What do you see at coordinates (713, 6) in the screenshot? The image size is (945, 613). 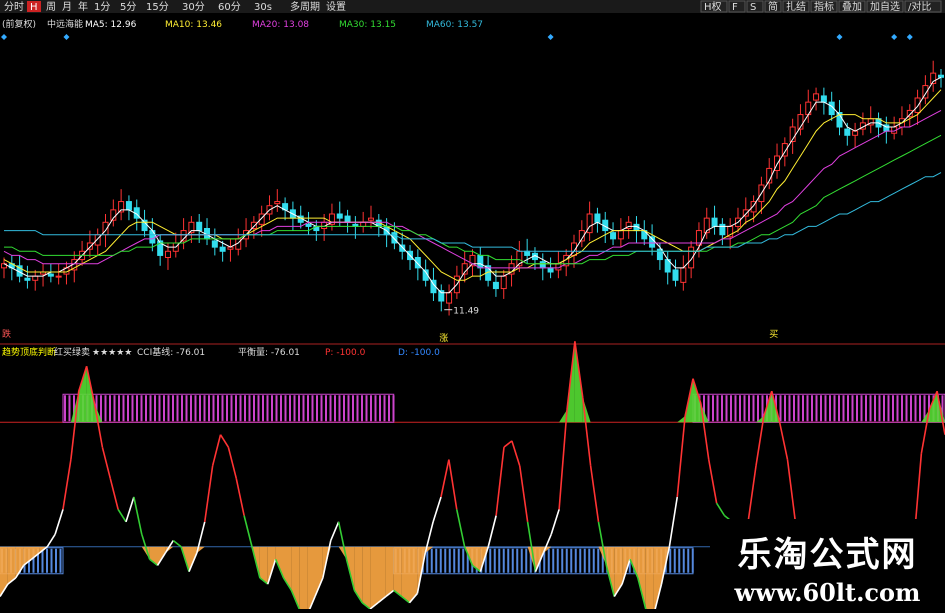 I see `toolbar-button: H权` at bounding box center [713, 6].